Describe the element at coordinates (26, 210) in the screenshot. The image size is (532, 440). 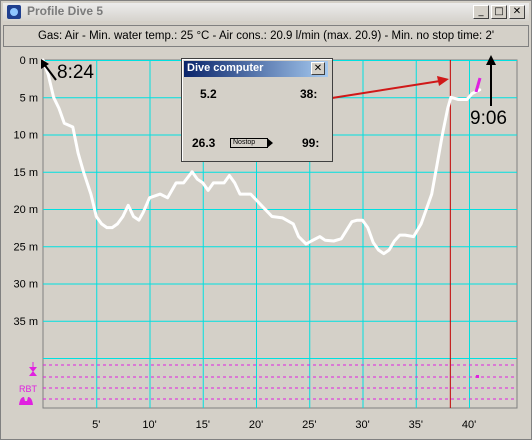
I see `y-tick-label: 20 m` at that location.